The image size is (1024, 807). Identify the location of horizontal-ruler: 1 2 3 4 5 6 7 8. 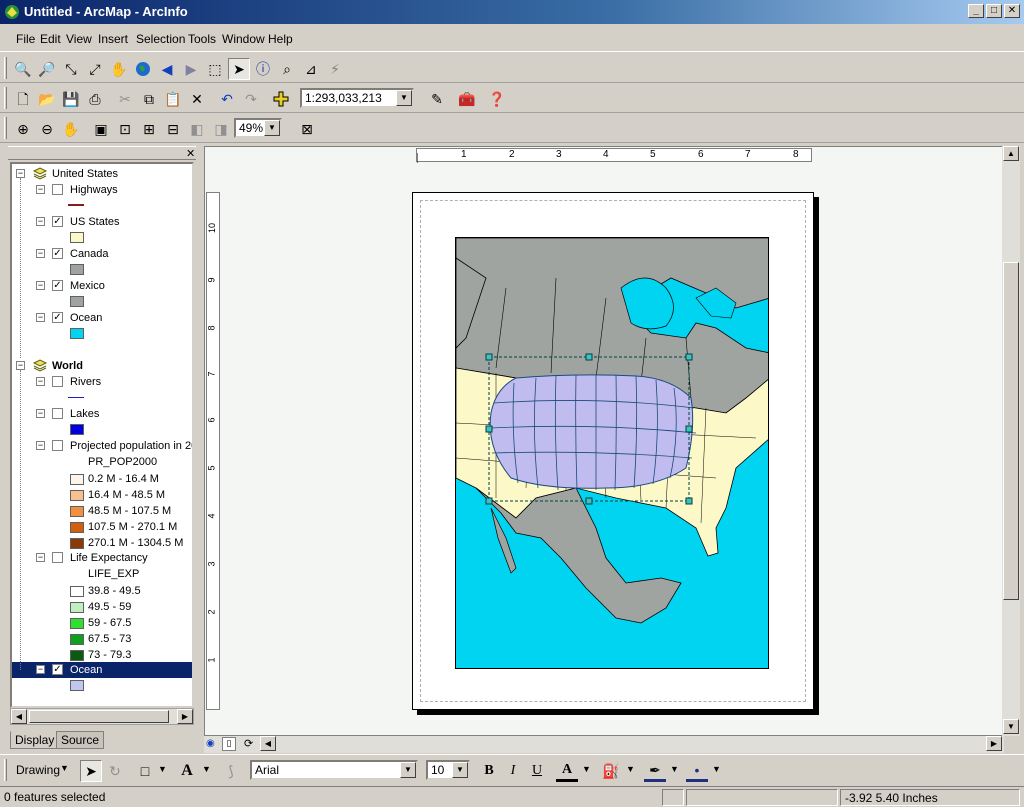
(614, 155).